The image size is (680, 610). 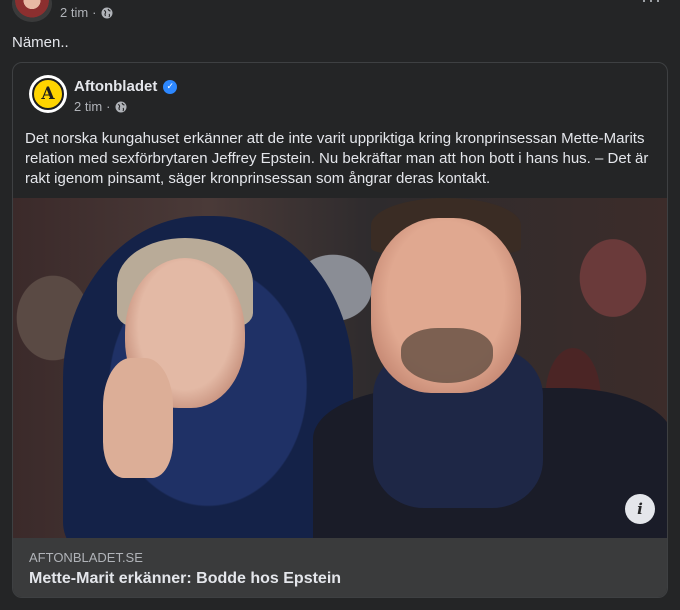 What do you see at coordinates (138, 418) in the screenshot?
I see `woman-hand` at bounding box center [138, 418].